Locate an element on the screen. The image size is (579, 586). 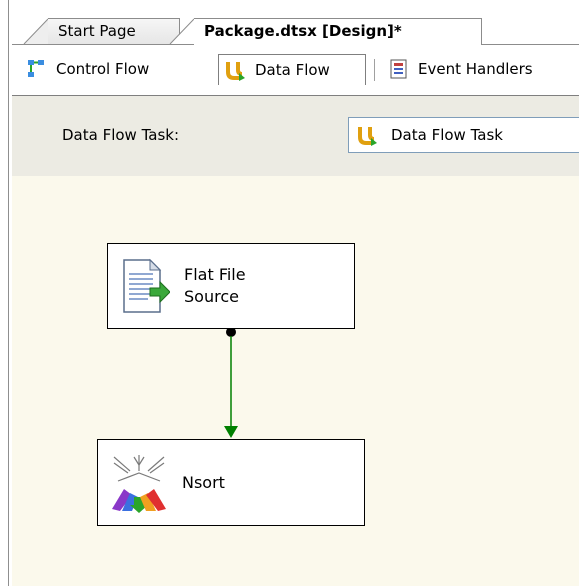
data-flow-task-selected: Data Flow Task is located at coordinates (447, 135).